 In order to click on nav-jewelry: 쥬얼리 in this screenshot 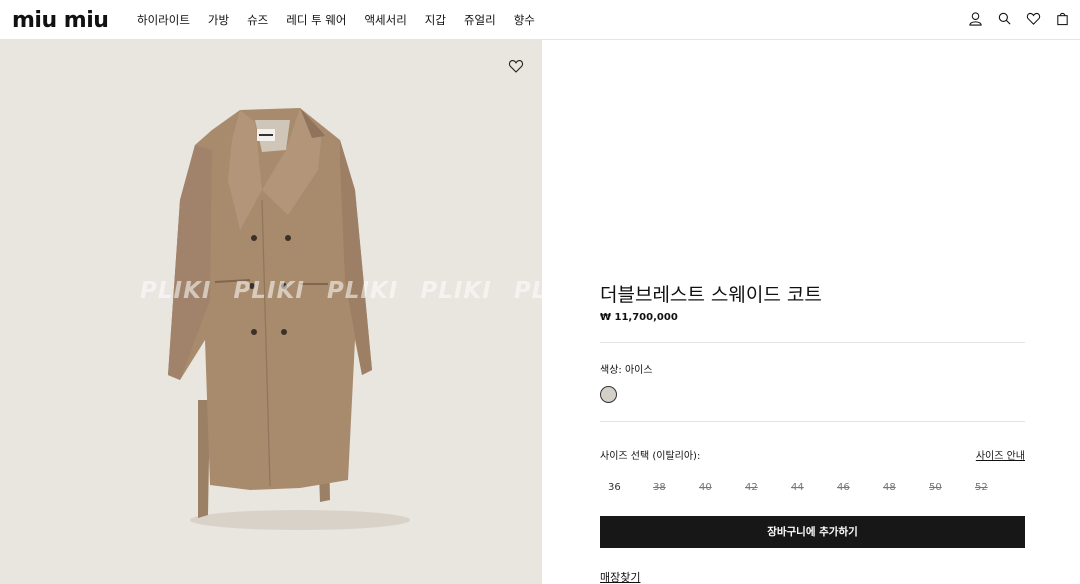, I will do `click(480, 20)`.